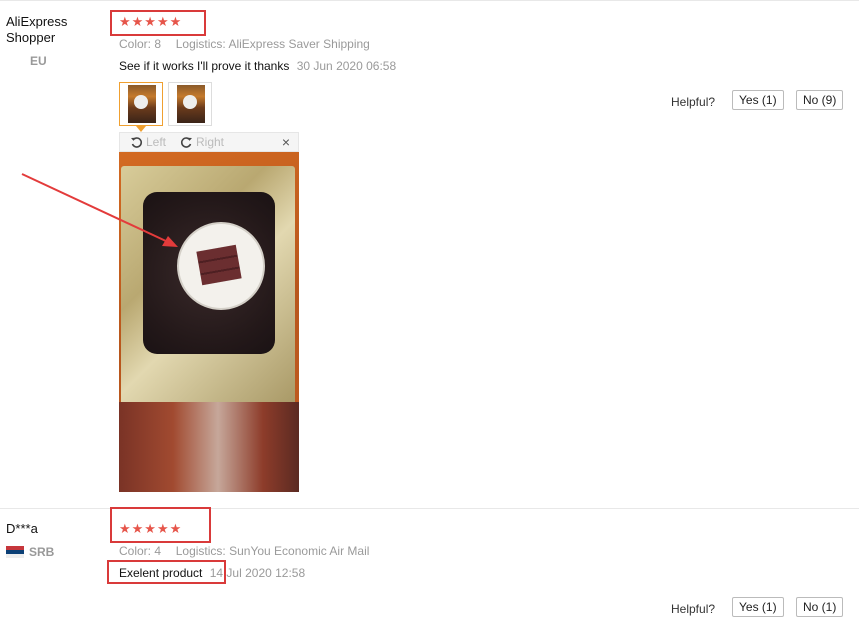 Image resolution: width=859 pixels, height=639 pixels. What do you see at coordinates (820, 100) in the screenshot?
I see `helpful-no-button: No (9)` at bounding box center [820, 100].